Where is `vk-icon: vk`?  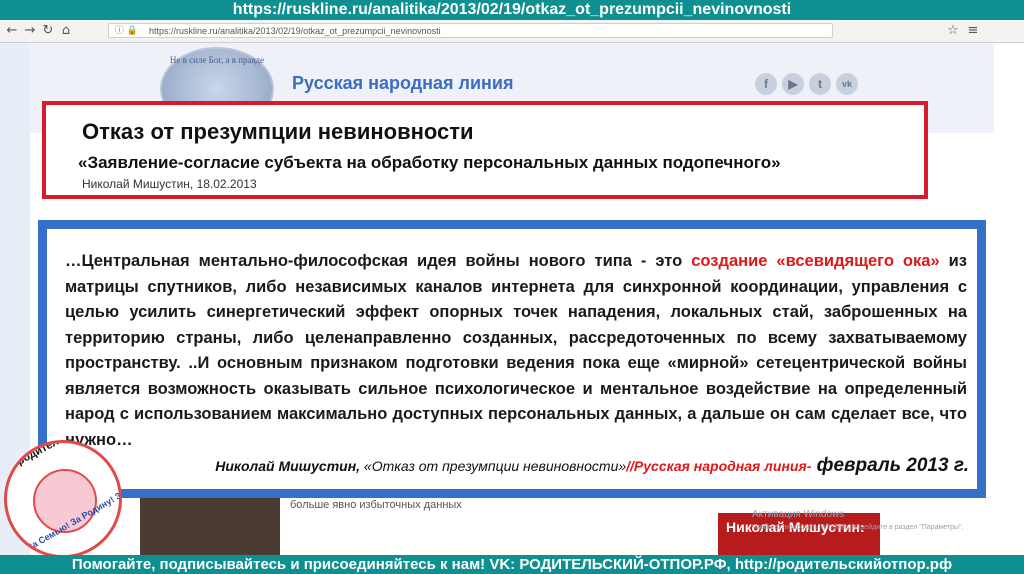
vk-icon: vk is located at coordinates (847, 84).